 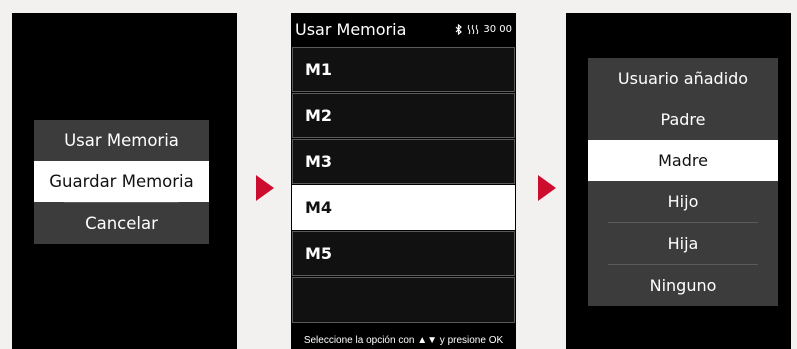 I want to click on screen-header: Usar Memoria 30 00, so click(x=403, y=30).